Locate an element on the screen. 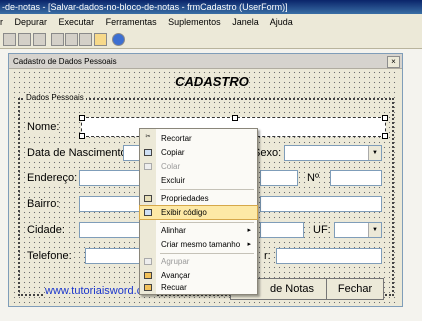  menu-item-exibir-codigo: Exibir código is located at coordinates (198, 212).